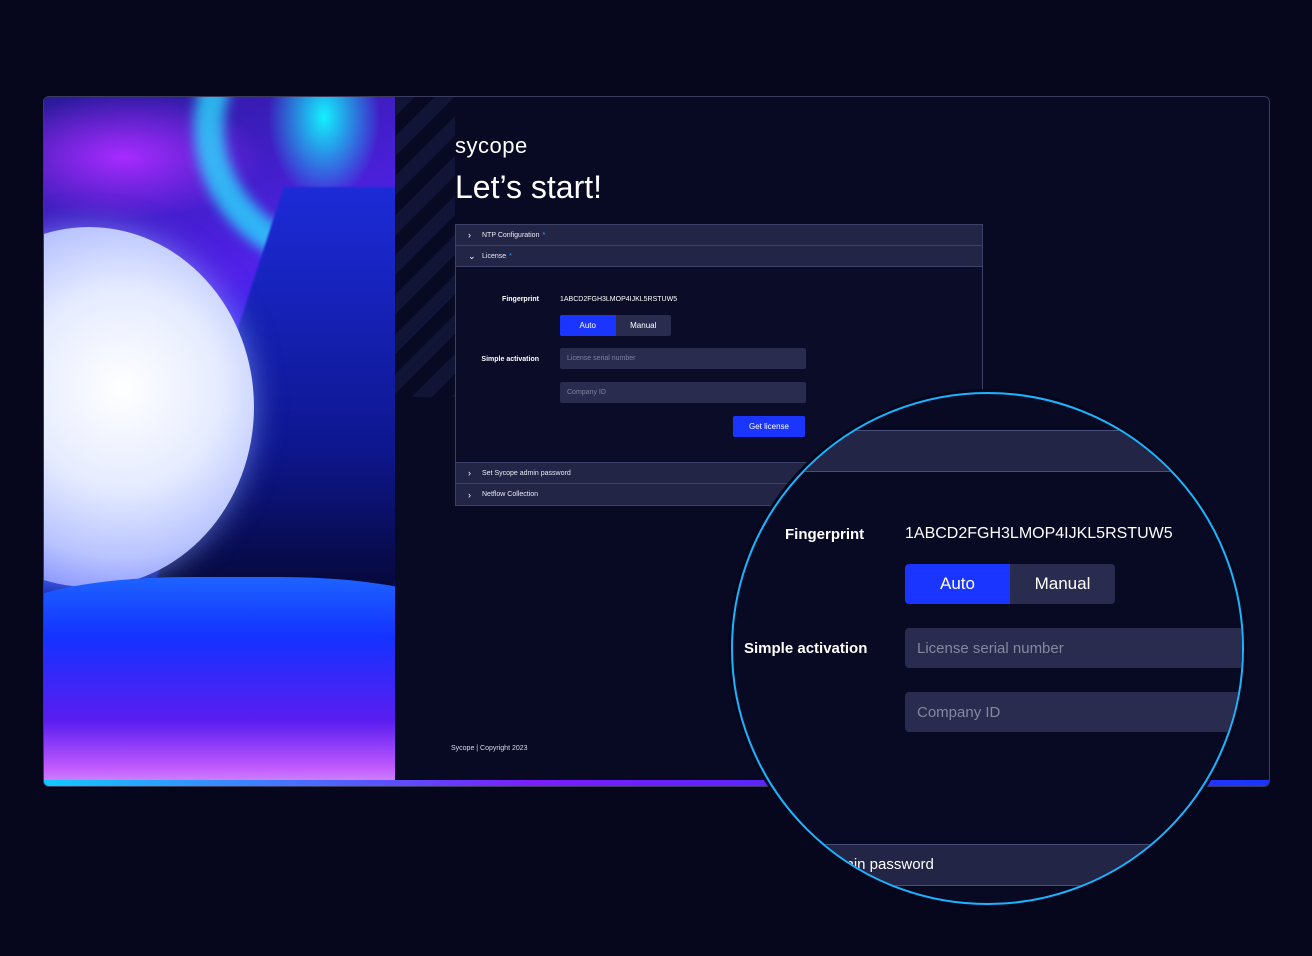 Image resolution: width=1312 pixels, height=956 pixels. I want to click on license-mode-toggle: Auto Manual, so click(615, 325).